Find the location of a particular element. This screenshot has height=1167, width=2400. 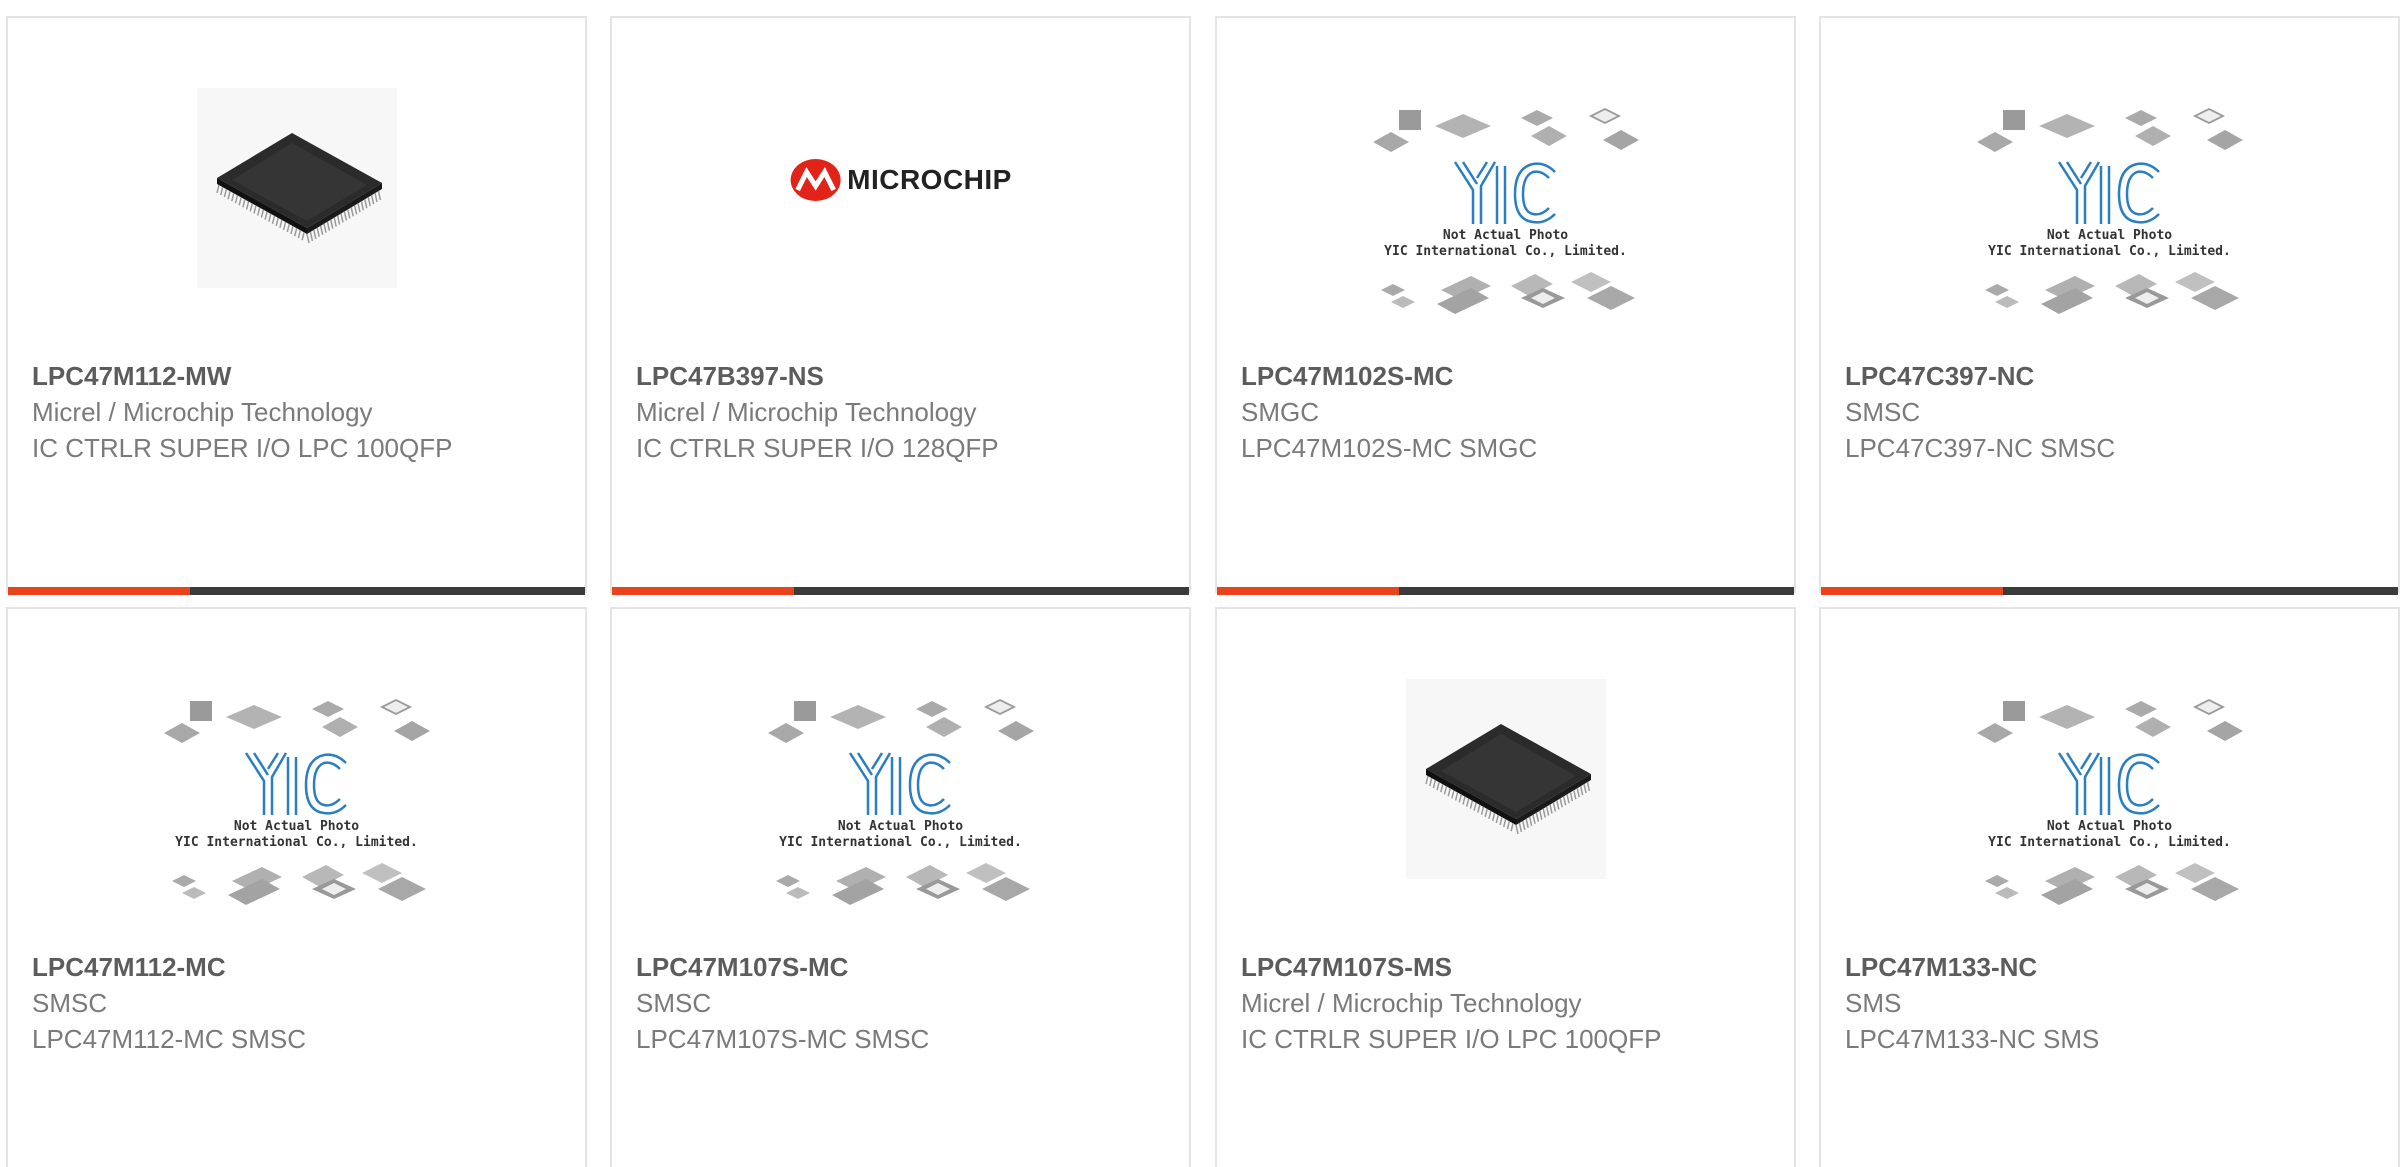

part-number: LPC47M112-MC is located at coordinates (298, 967).